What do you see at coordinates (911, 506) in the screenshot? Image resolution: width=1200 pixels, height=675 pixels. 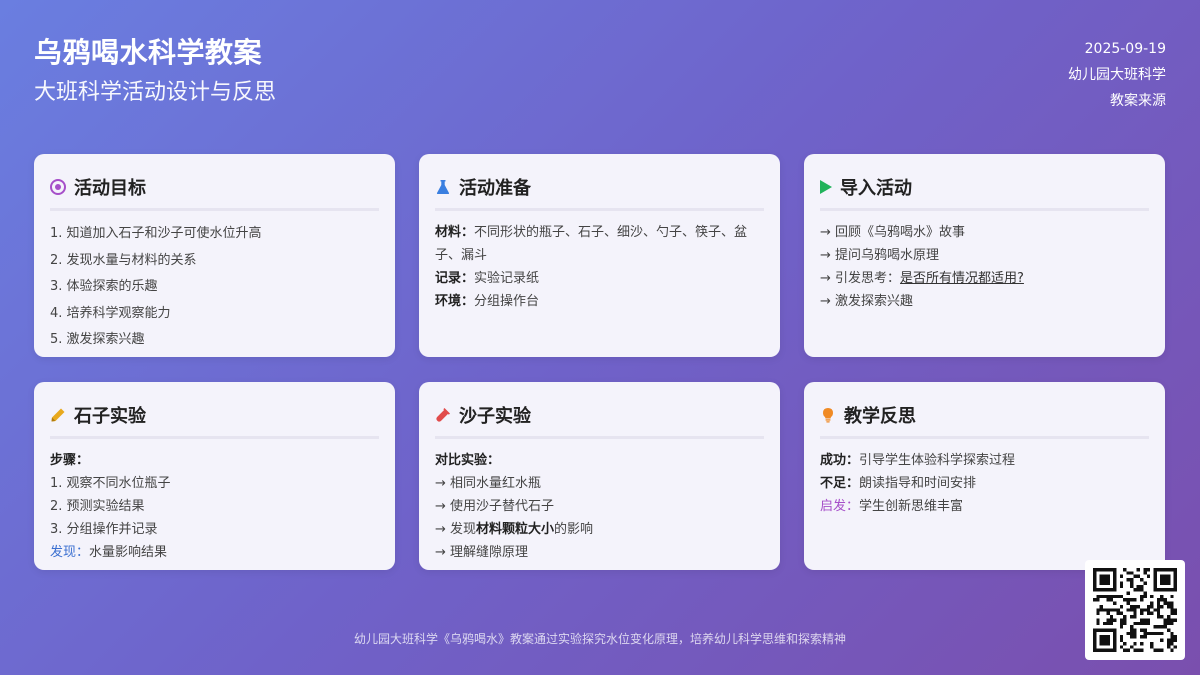 I see `insight-value: 学生创新思维丰富` at bounding box center [911, 506].